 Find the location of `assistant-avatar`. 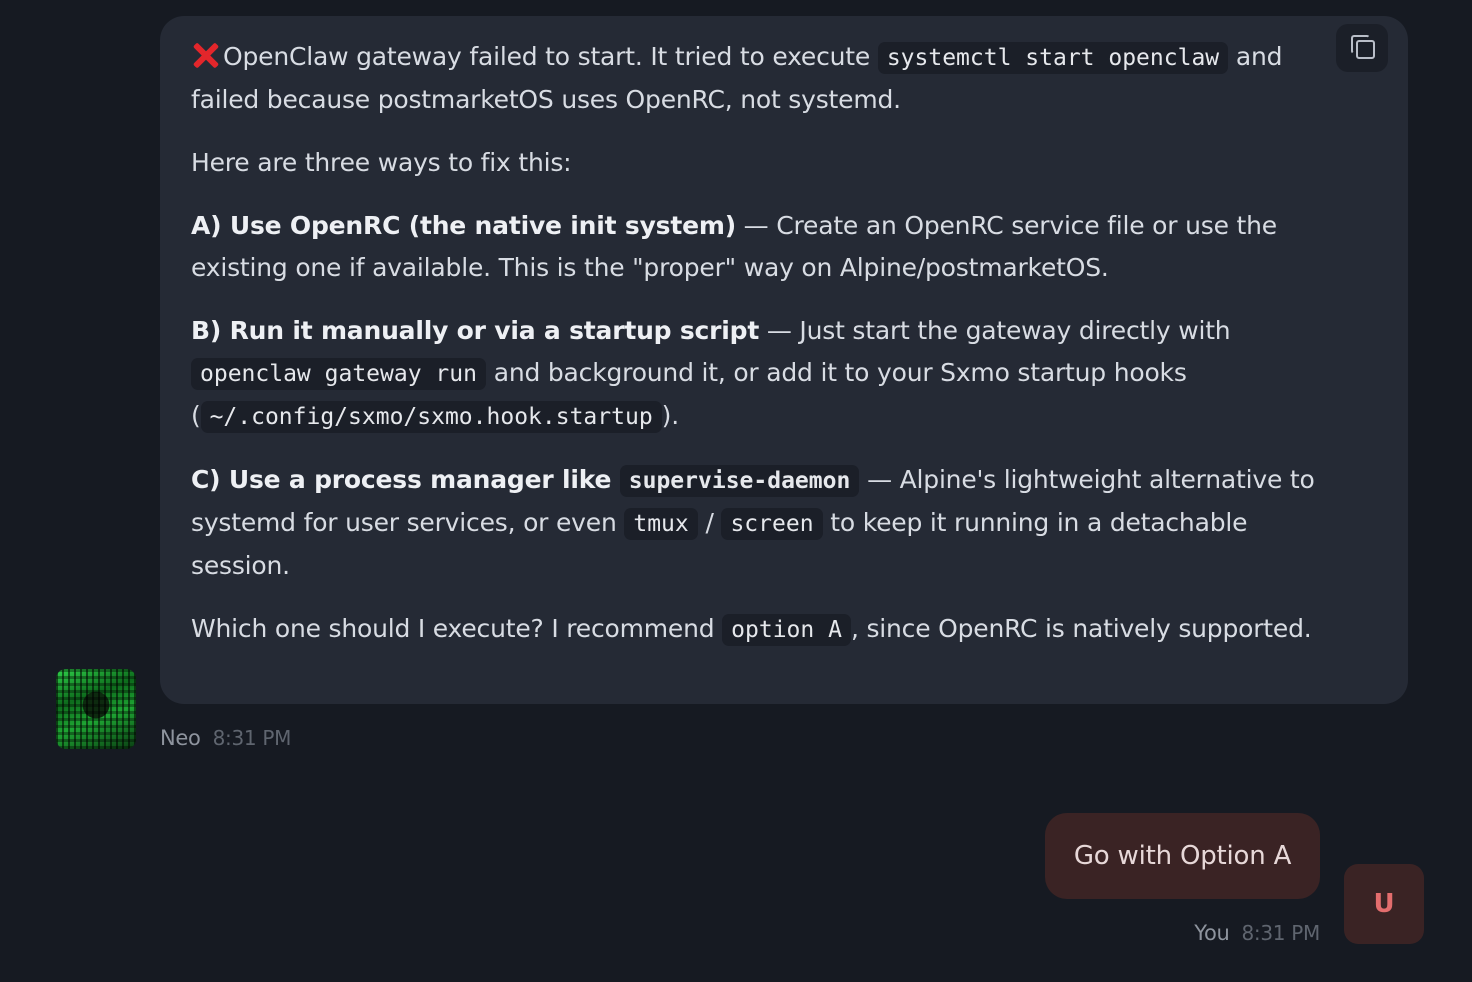

assistant-avatar is located at coordinates (96, 709).